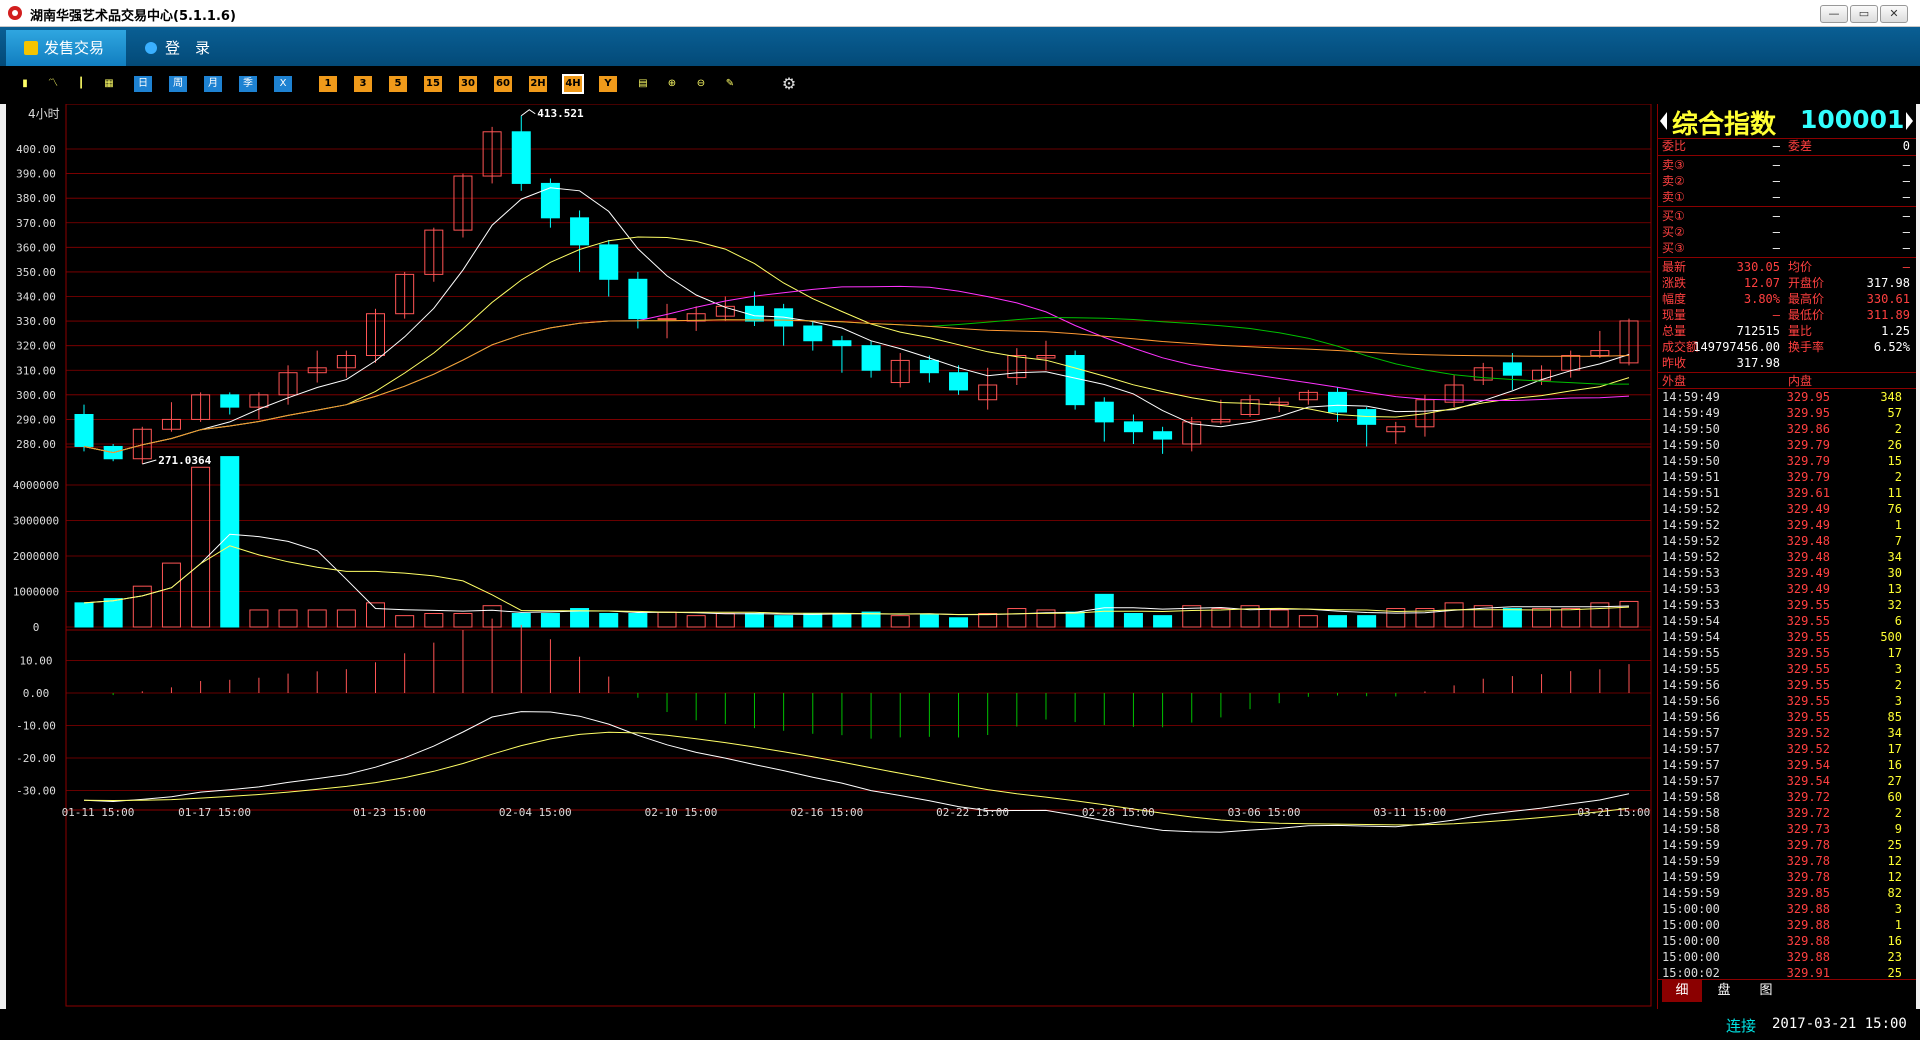  Describe the element at coordinates (1682, 991) in the screenshot. I see `panel-tab-0: 细` at that location.